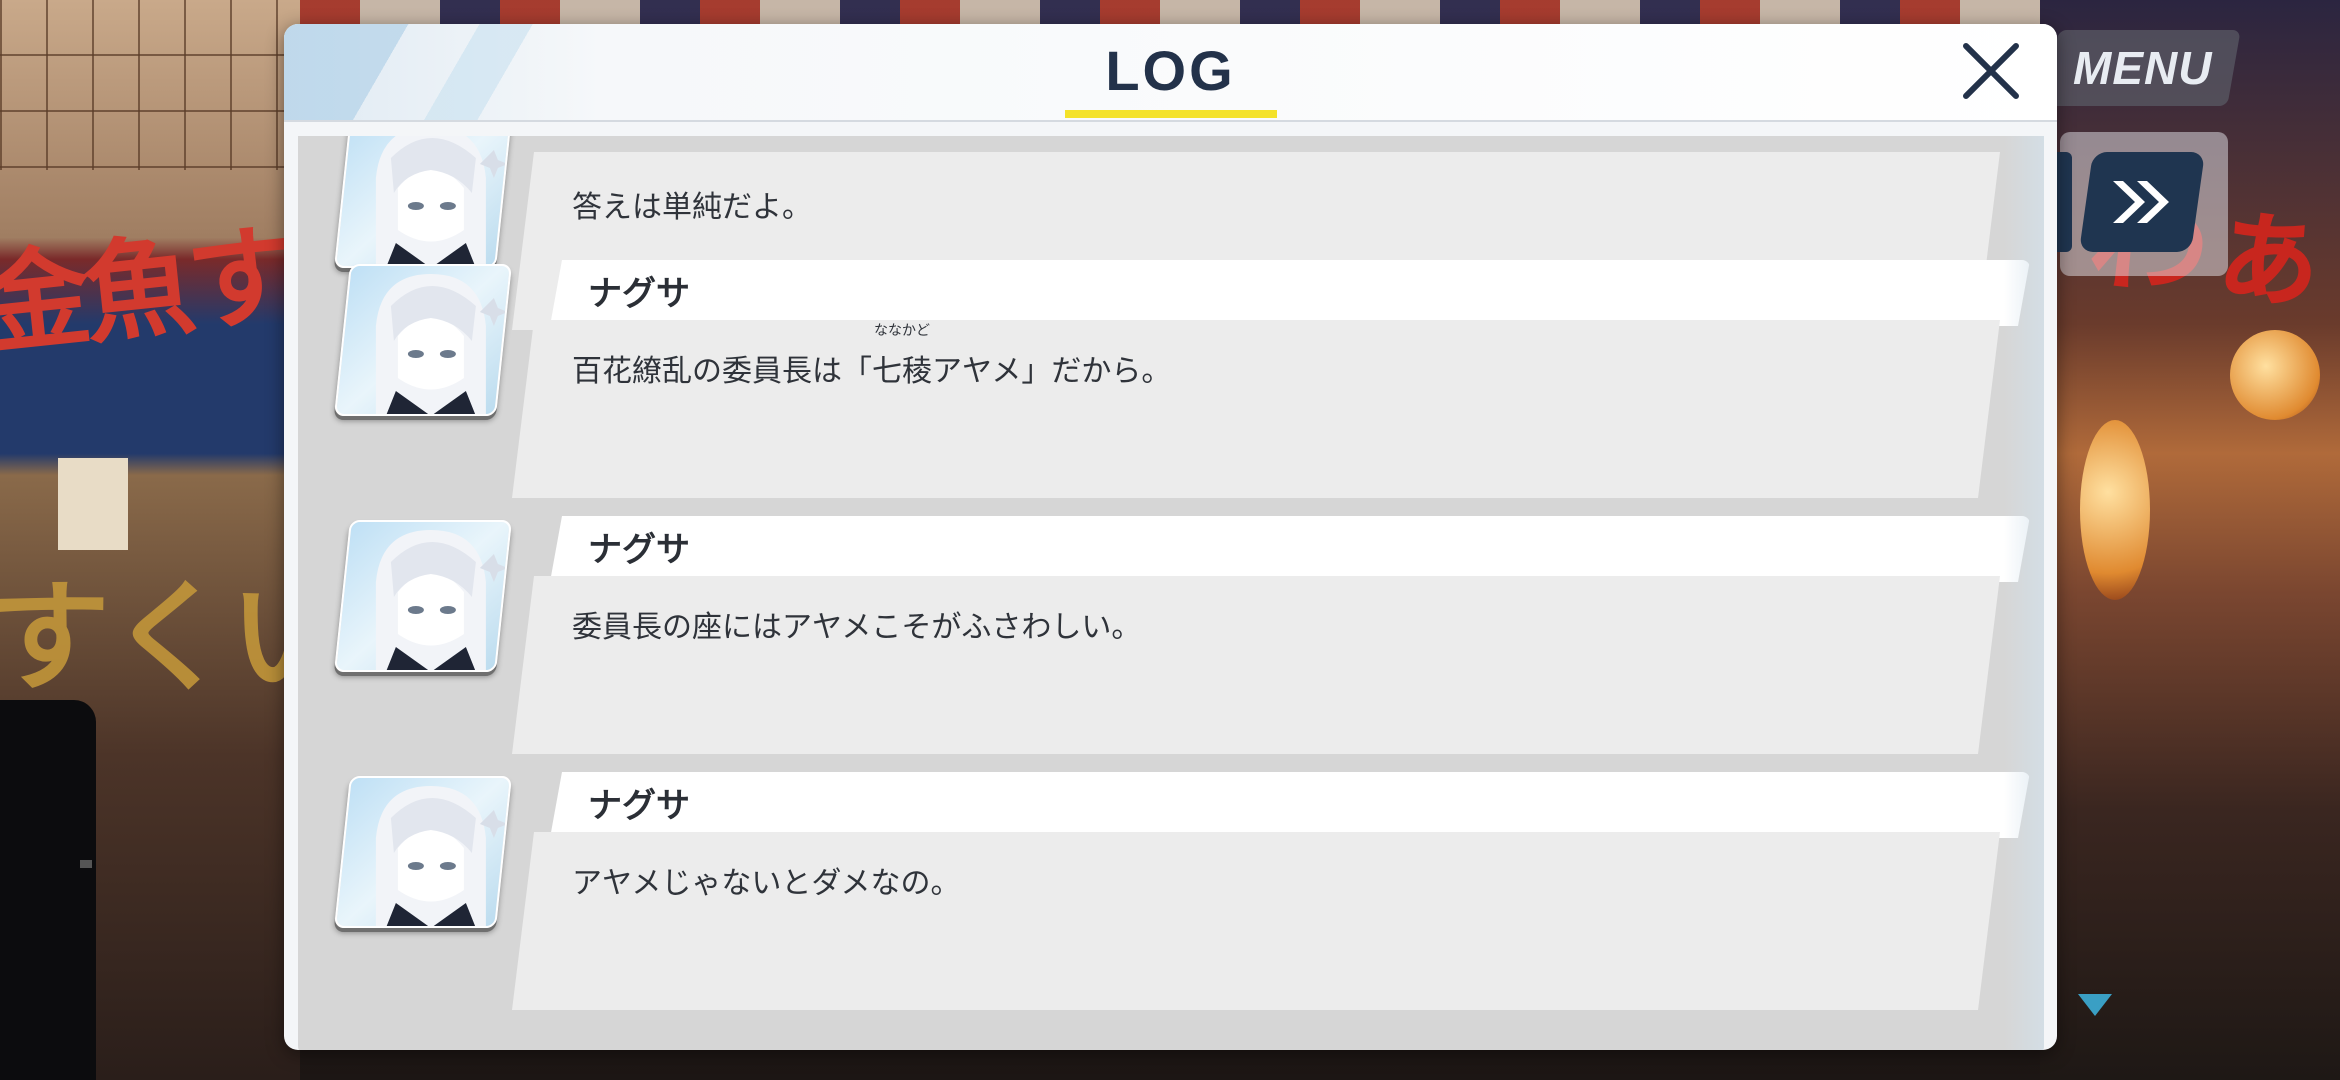 This screenshot has width=2340, height=1080. I want to click on fast-forward-button, so click(2142, 202).